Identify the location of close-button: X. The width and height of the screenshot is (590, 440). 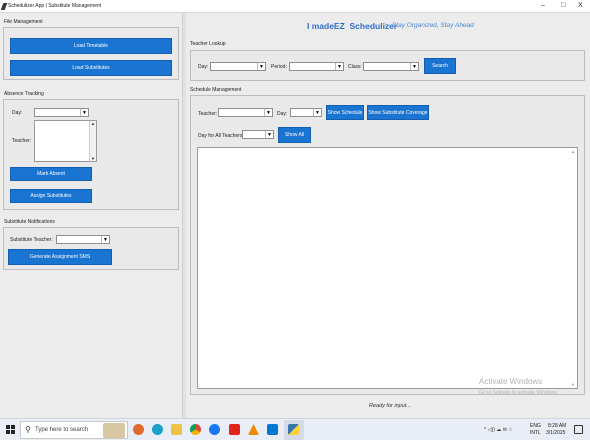
(580, 5).